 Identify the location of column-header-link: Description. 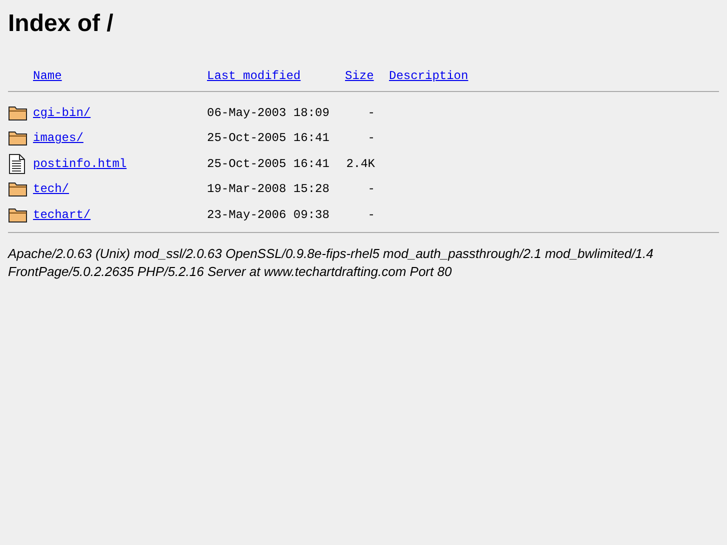
(428, 76).